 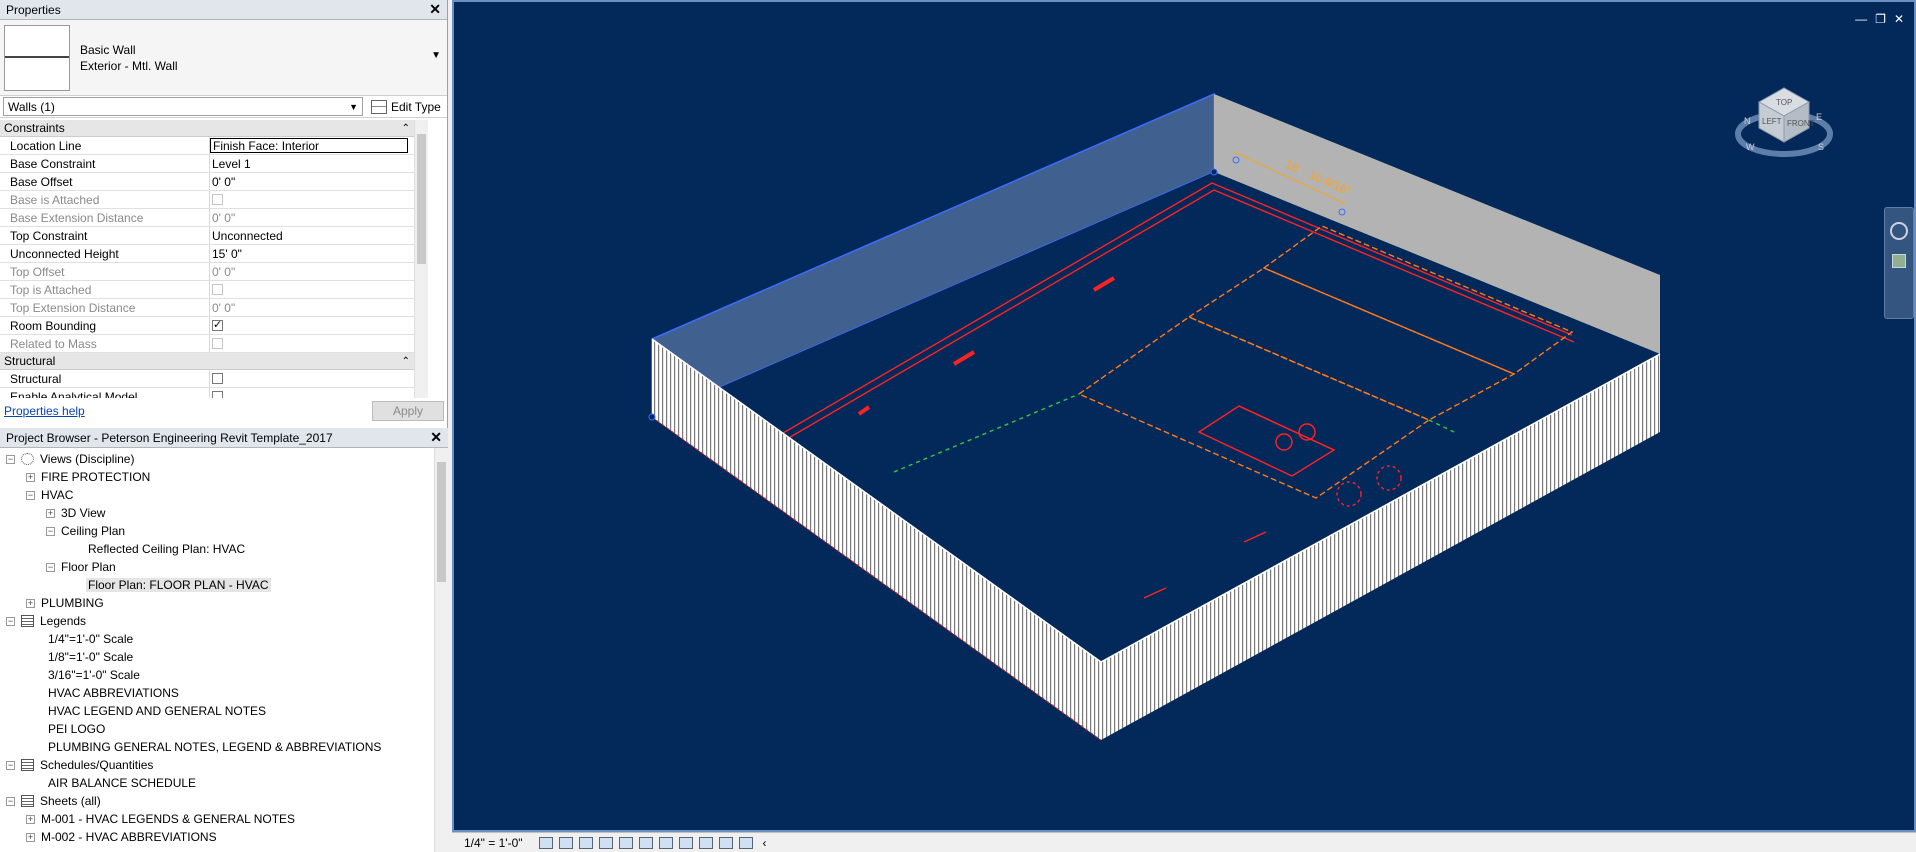 I want to click on analytical-checkbox, so click(x=217, y=394).